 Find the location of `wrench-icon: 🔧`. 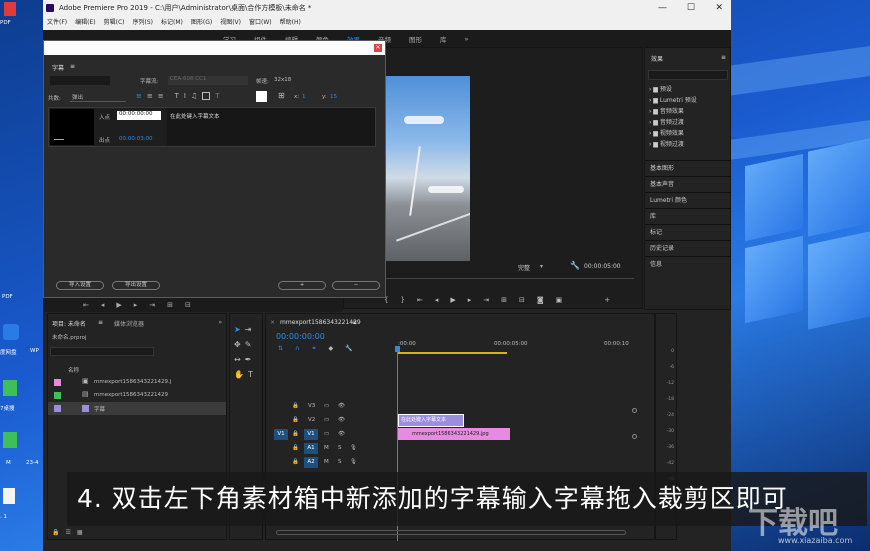

wrench-icon: 🔧 is located at coordinates (575, 265).